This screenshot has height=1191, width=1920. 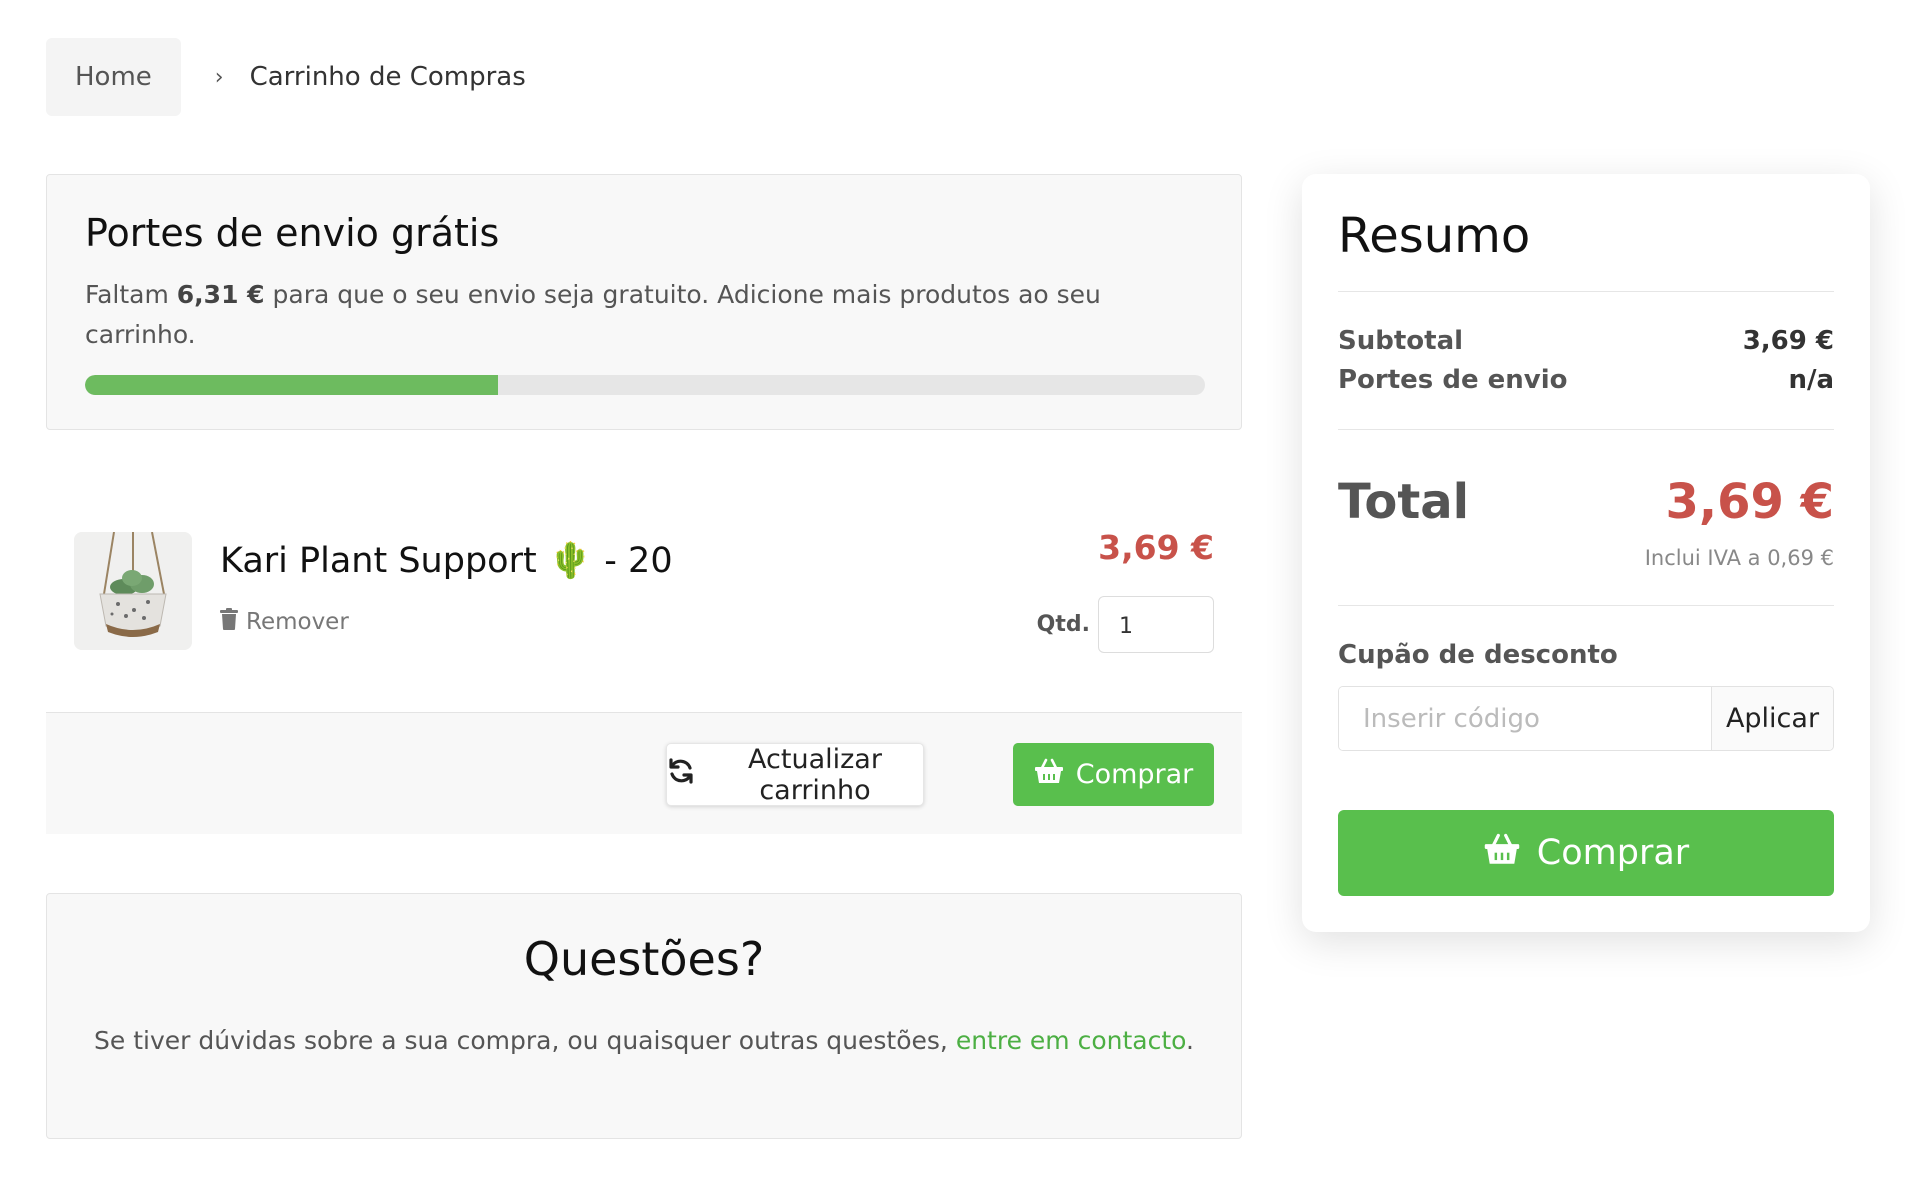 What do you see at coordinates (387, 77) in the screenshot?
I see `breadcrumb-current: Carrinho de Compras` at bounding box center [387, 77].